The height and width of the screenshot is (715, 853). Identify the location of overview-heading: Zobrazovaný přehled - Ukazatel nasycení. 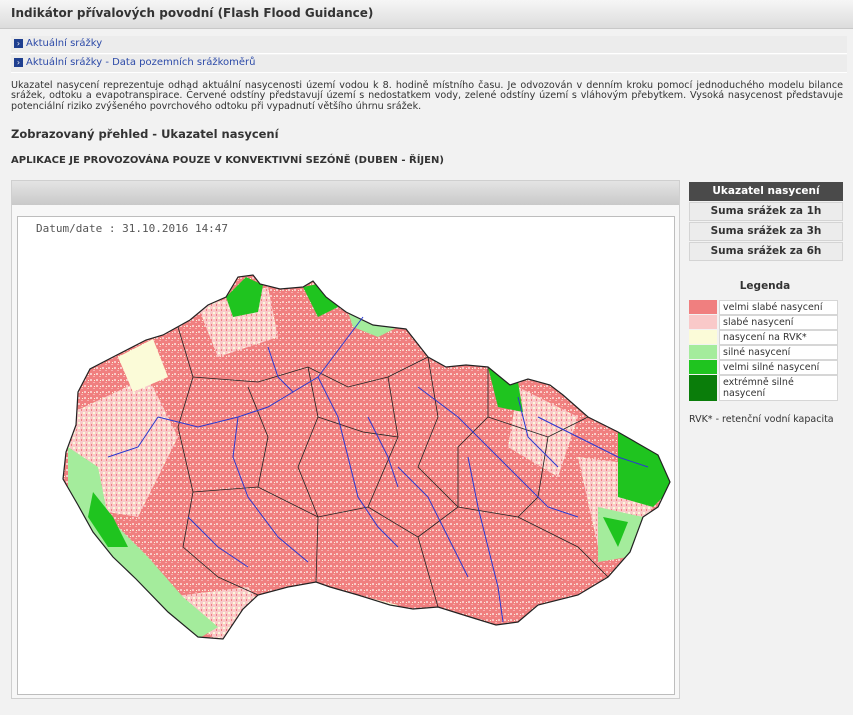
(145, 134).